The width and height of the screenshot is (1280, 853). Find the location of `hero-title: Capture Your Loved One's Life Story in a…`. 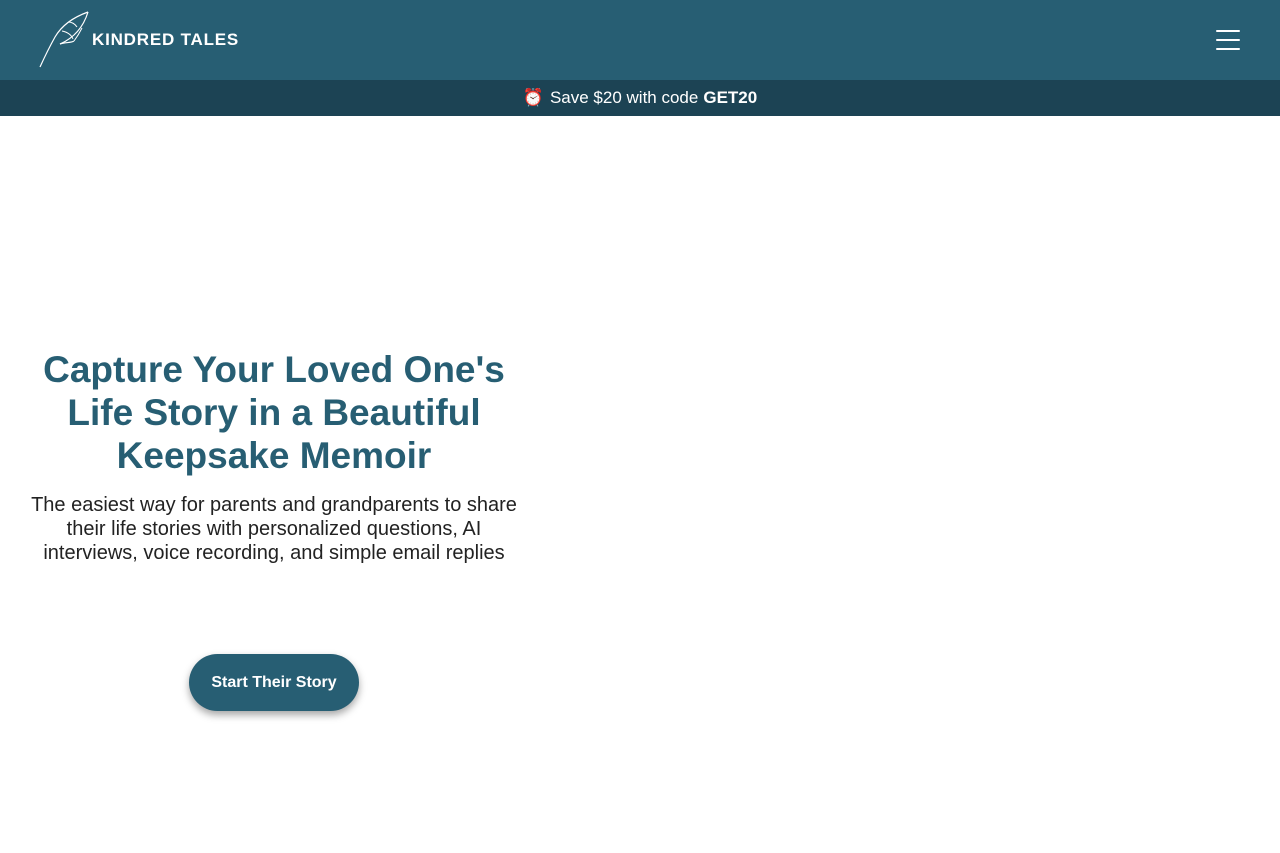

hero-title: Capture Your Loved One's Life Story in a… is located at coordinates (274, 412).